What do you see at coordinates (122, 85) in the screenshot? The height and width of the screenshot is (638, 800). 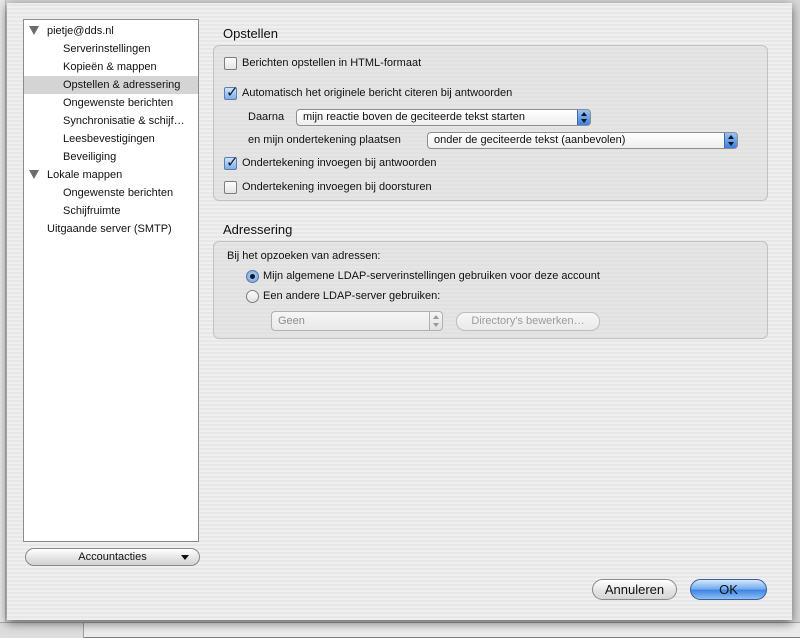 I see `tree-item-label: Opstellen & adressering` at bounding box center [122, 85].